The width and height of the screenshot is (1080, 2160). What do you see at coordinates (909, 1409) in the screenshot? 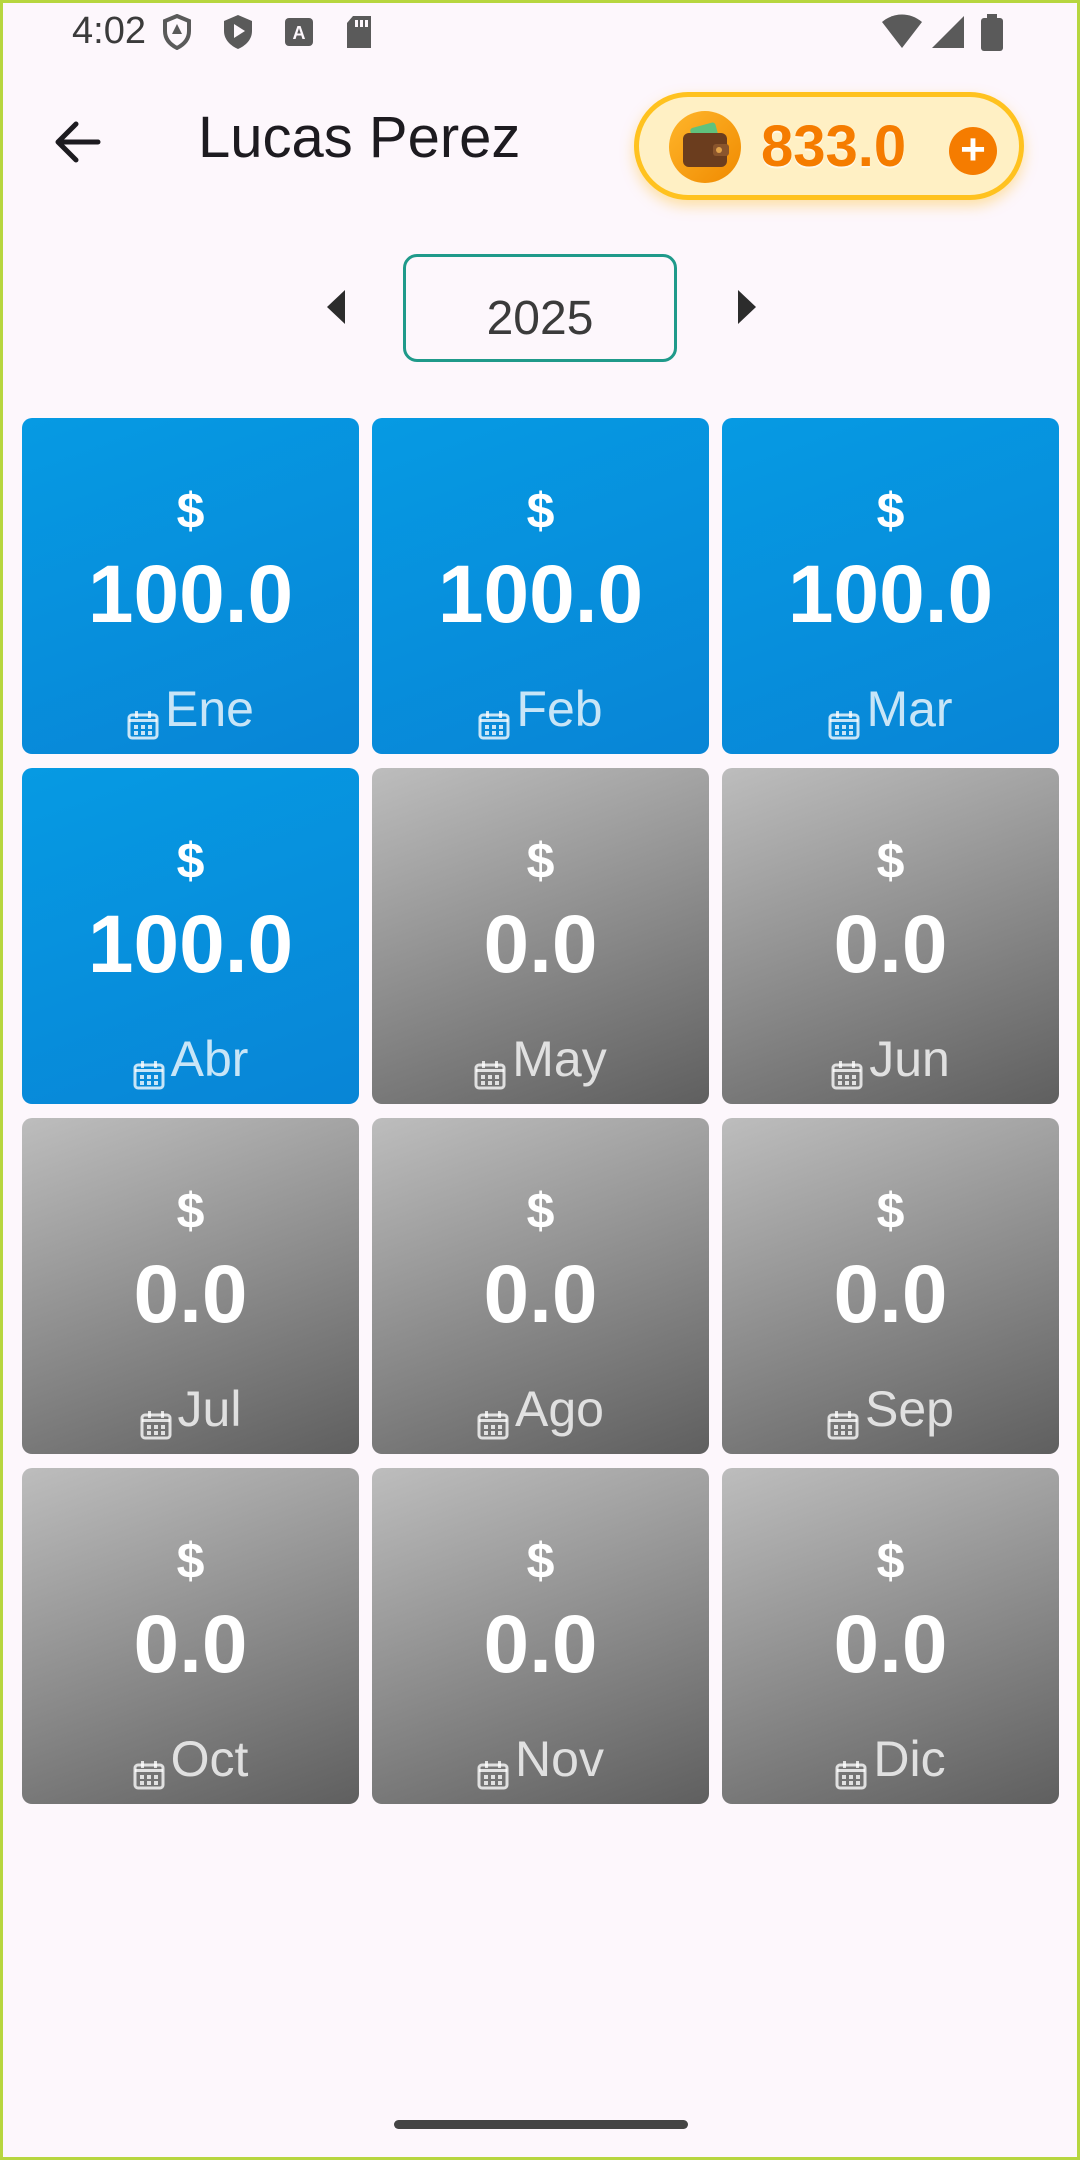
I see `month-label: Sep` at bounding box center [909, 1409].